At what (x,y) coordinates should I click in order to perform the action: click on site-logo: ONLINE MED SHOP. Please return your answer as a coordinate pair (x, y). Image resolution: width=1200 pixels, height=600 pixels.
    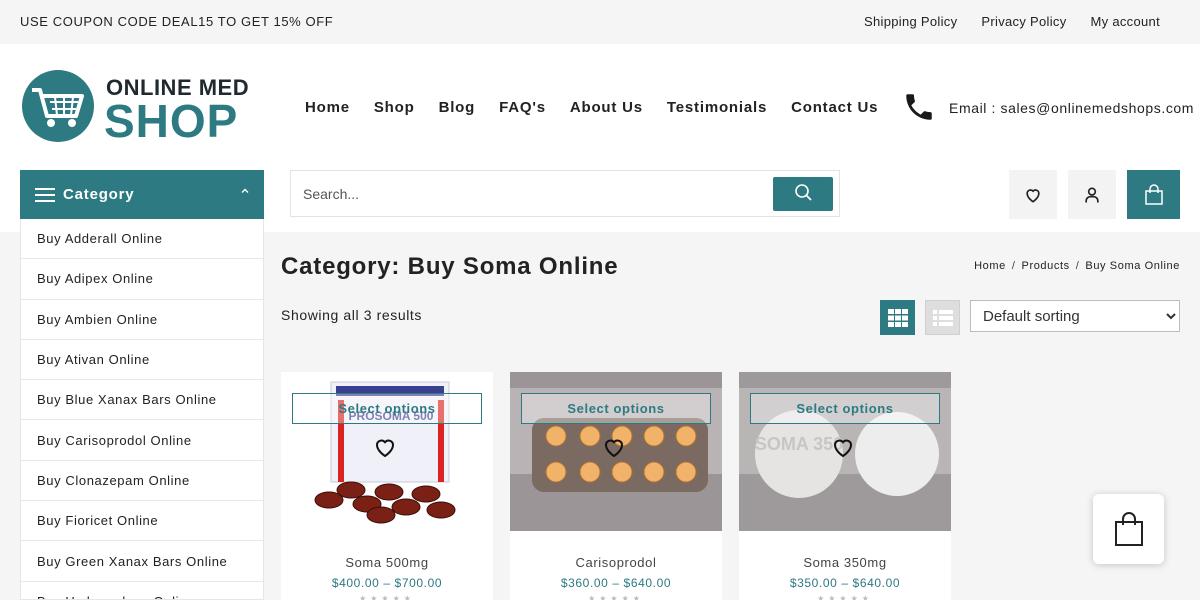
    Looking at the image, I should click on (137, 108).